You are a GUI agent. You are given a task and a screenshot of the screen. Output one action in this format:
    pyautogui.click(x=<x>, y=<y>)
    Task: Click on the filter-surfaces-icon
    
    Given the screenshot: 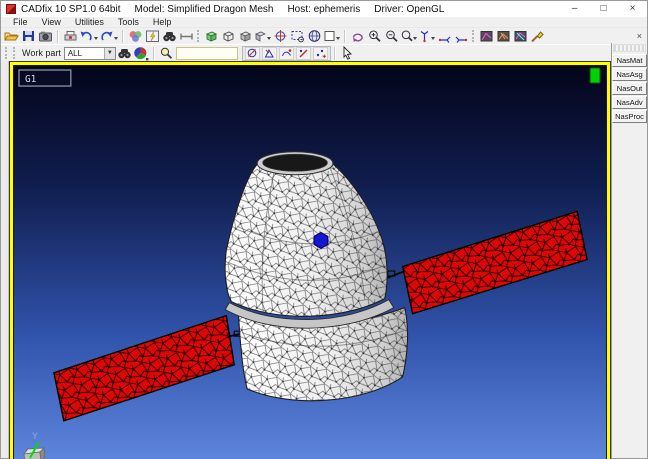 What is the action you would take?
    pyautogui.click(x=252, y=53)
    